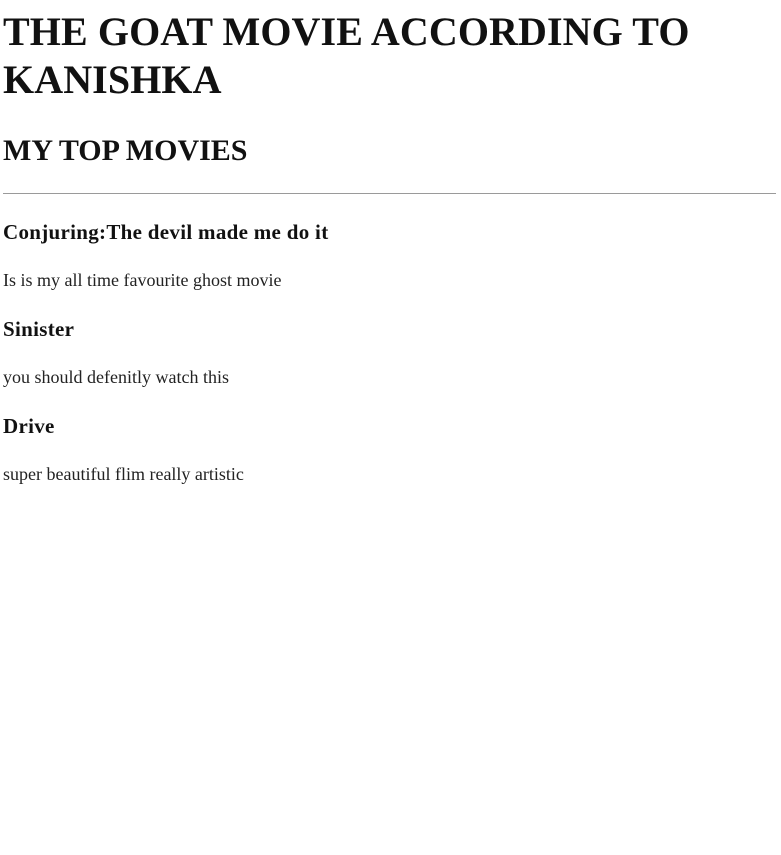  I want to click on movie-description: Is is my all time favourite ghost movie, so click(142, 280).